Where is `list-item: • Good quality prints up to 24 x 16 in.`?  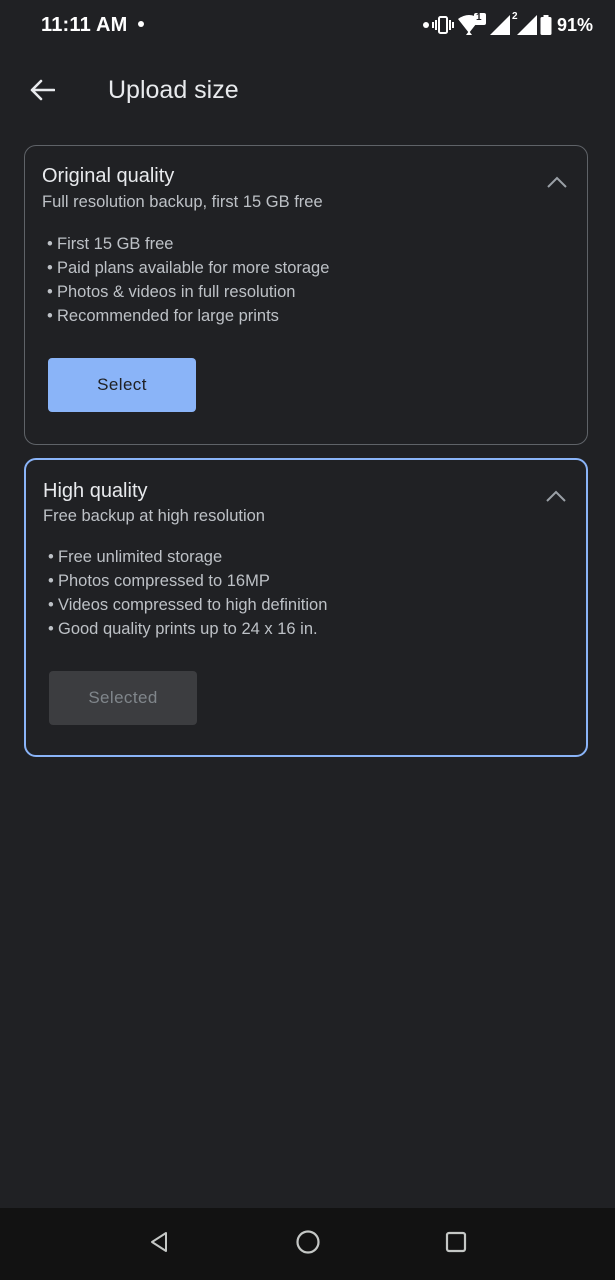
list-item: • Good quality prints up to 24 x 16 in. is located at coordinates (187, 629).